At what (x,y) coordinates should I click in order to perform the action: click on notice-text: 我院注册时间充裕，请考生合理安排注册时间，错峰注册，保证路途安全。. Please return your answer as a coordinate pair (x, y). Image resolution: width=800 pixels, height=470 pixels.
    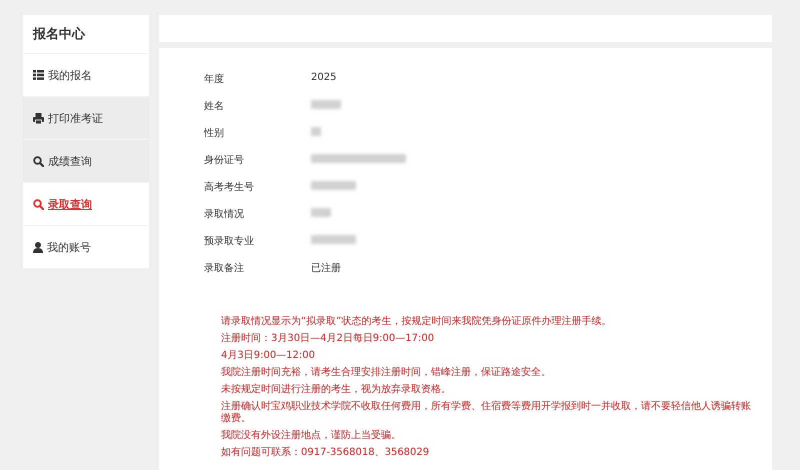
    Looking at the image, I should click on (386, 373).